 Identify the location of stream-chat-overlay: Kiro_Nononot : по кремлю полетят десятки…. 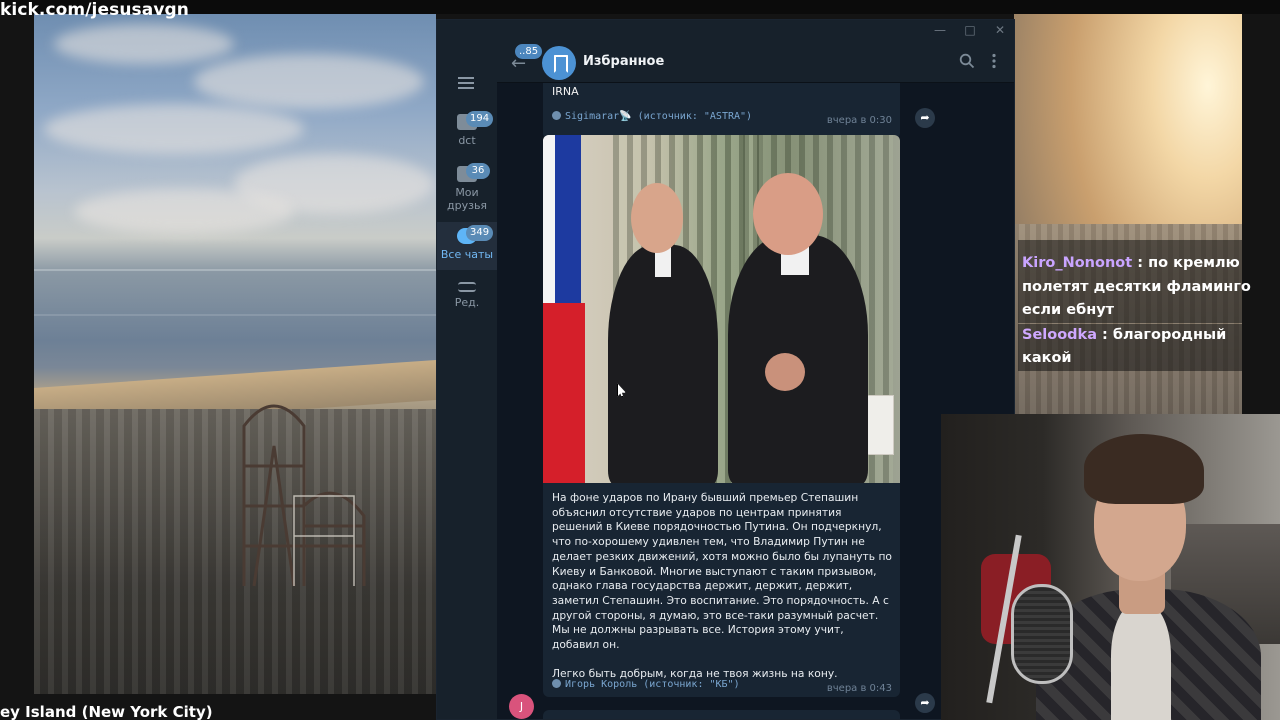
(1149, 306).